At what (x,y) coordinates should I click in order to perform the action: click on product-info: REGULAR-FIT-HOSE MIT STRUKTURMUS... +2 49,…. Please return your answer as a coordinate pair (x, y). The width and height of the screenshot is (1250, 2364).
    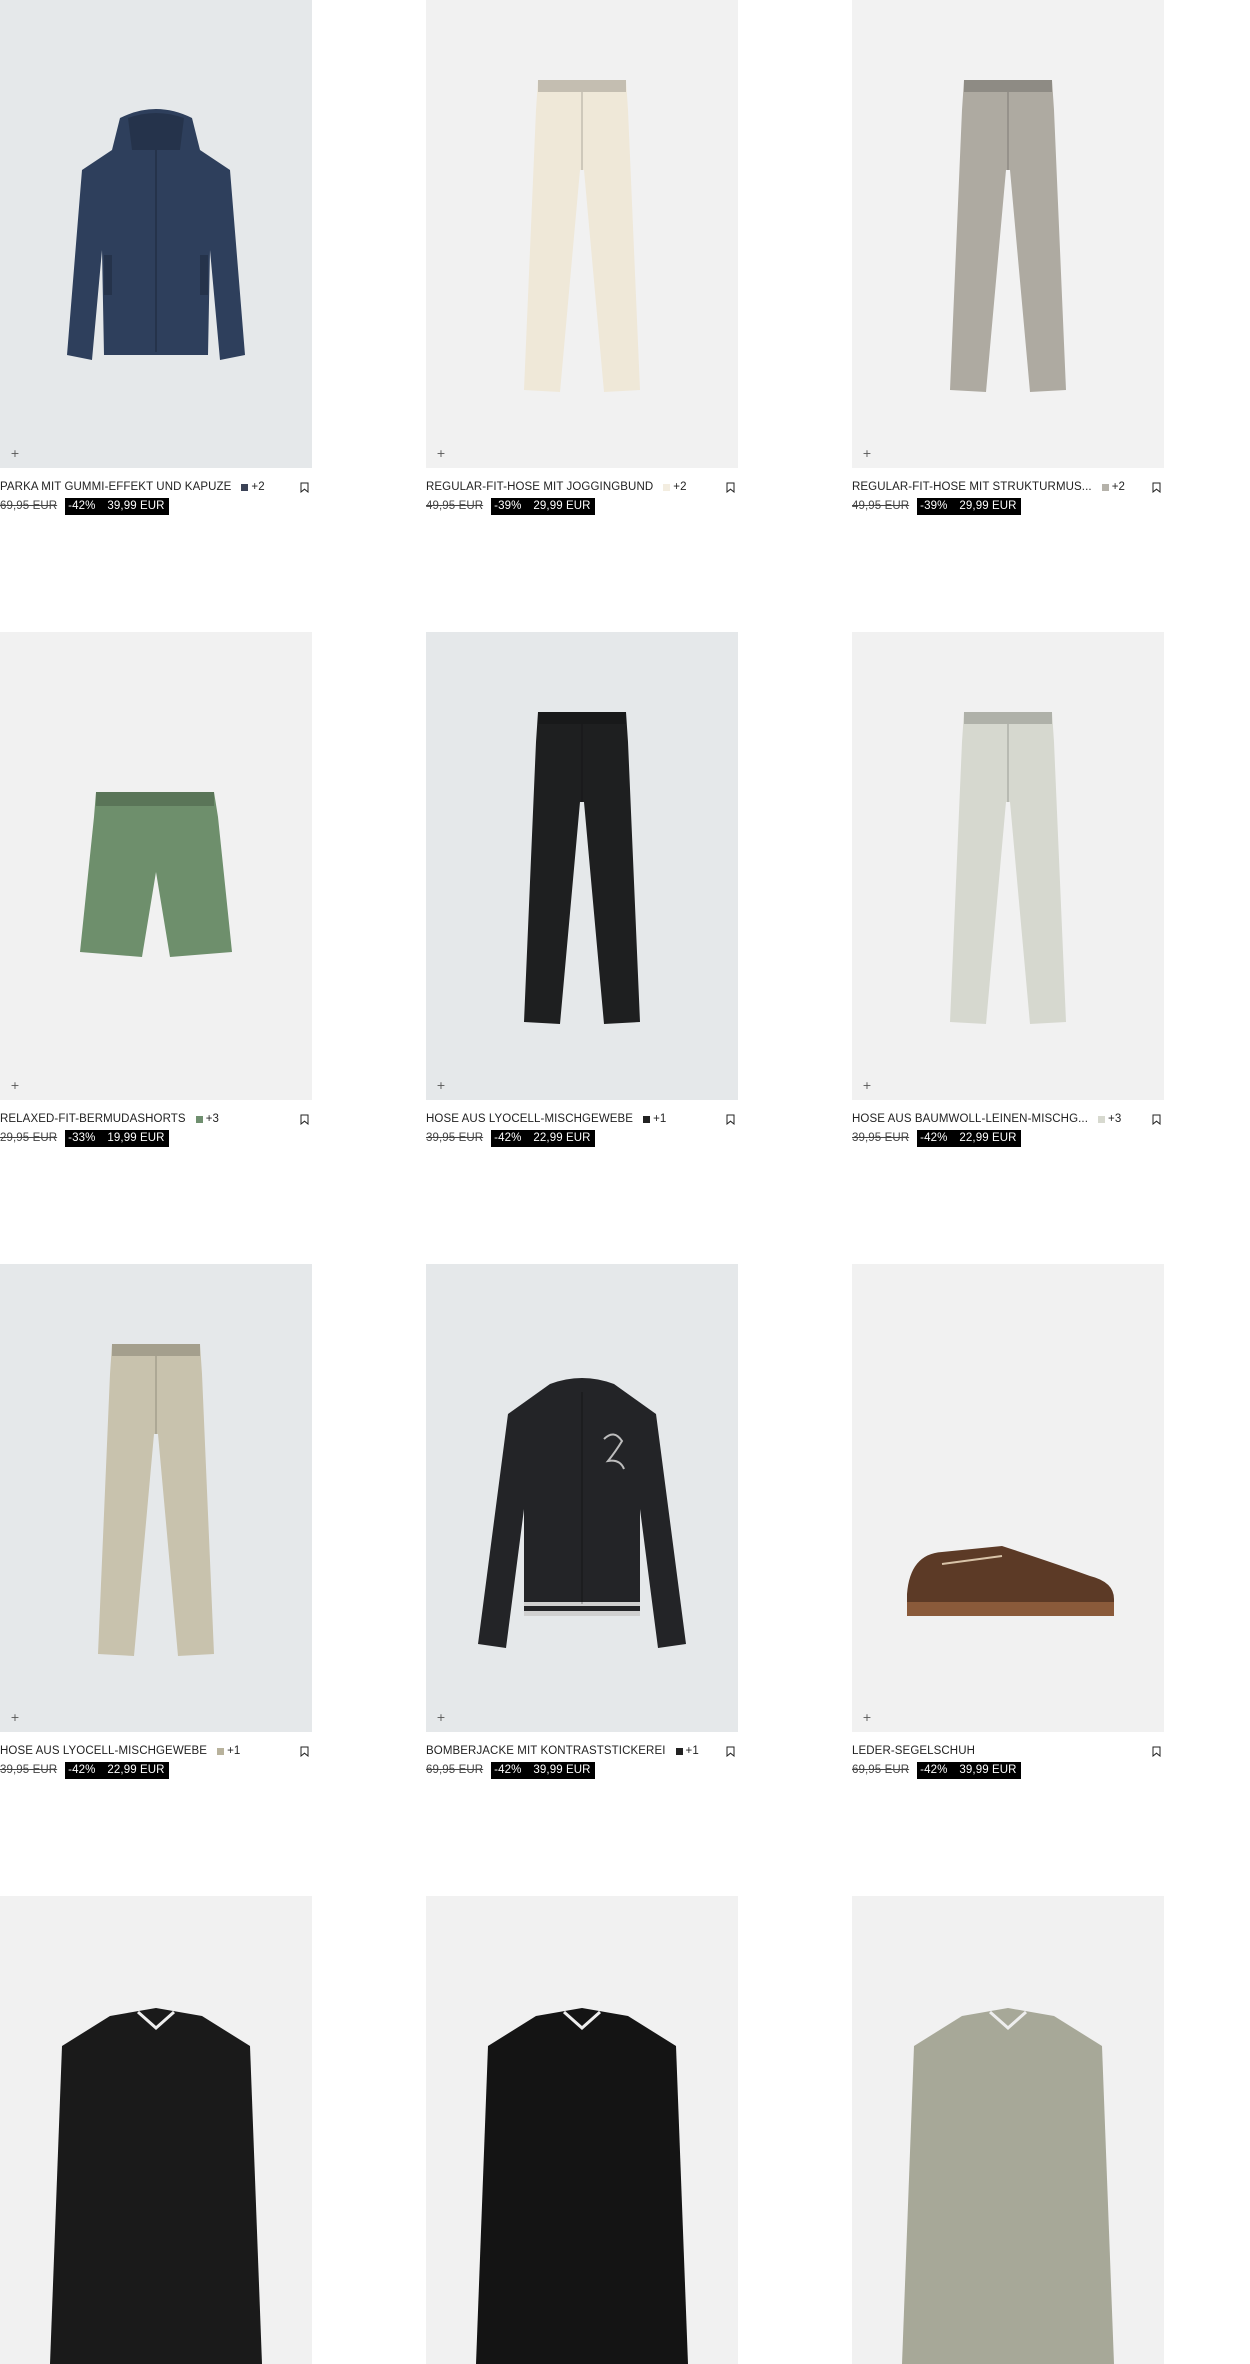
    Looking at the image, I should click on (1008, 491).